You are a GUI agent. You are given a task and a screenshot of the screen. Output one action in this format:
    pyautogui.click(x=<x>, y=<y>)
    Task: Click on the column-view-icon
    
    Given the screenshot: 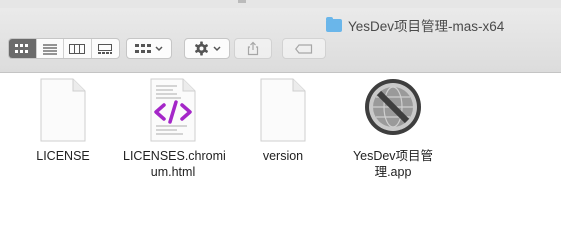 What is the action you would take?
    pyautogui.click(x=77, y=48)
    